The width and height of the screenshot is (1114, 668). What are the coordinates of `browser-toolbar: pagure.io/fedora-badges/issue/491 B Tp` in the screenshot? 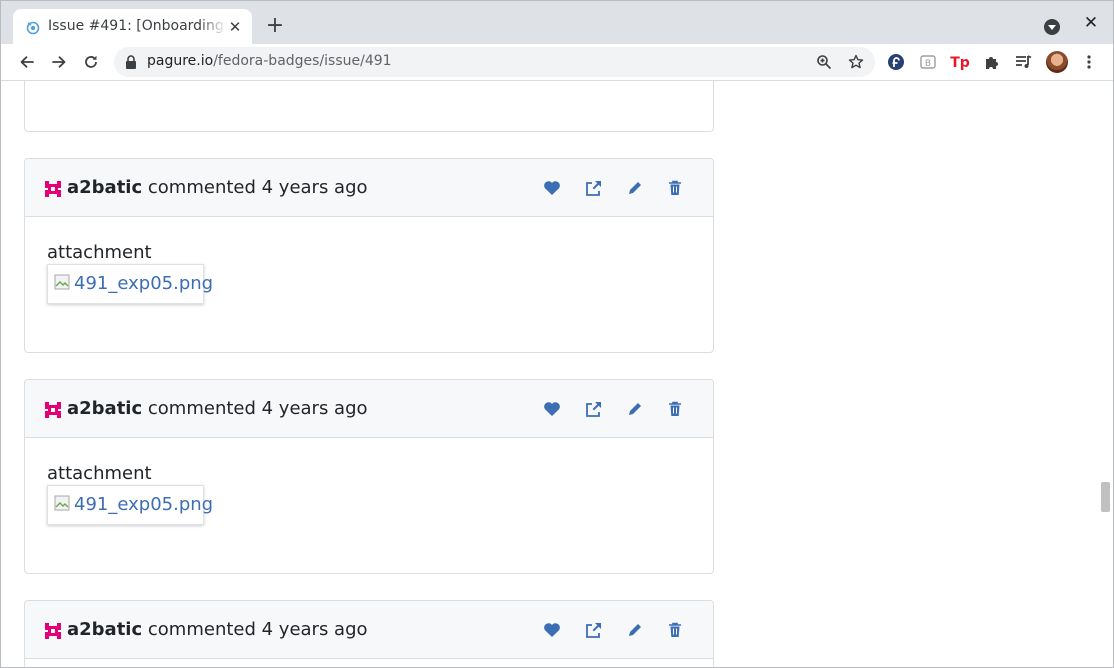 It's located at (557, 62).